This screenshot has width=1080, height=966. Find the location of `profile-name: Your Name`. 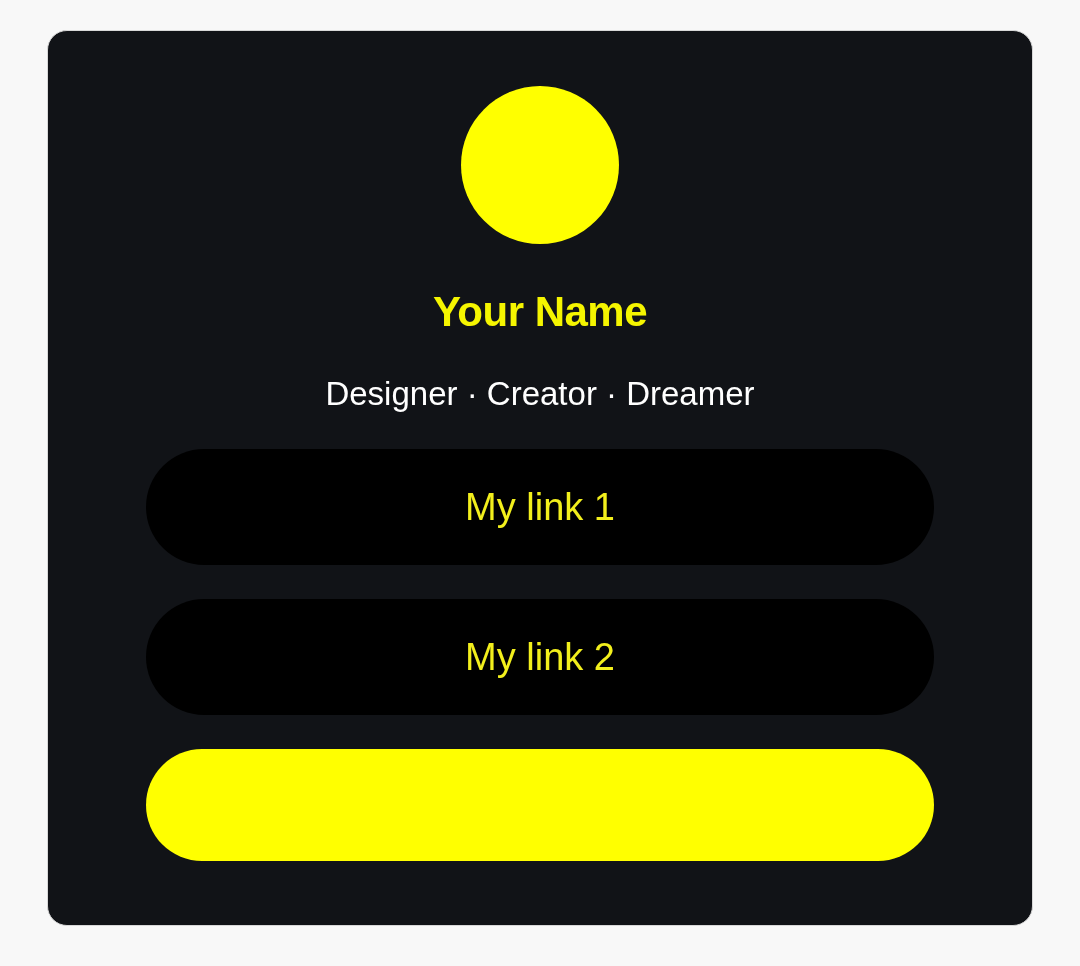

profile-name: Your Name is located at coordinates (540, 312).